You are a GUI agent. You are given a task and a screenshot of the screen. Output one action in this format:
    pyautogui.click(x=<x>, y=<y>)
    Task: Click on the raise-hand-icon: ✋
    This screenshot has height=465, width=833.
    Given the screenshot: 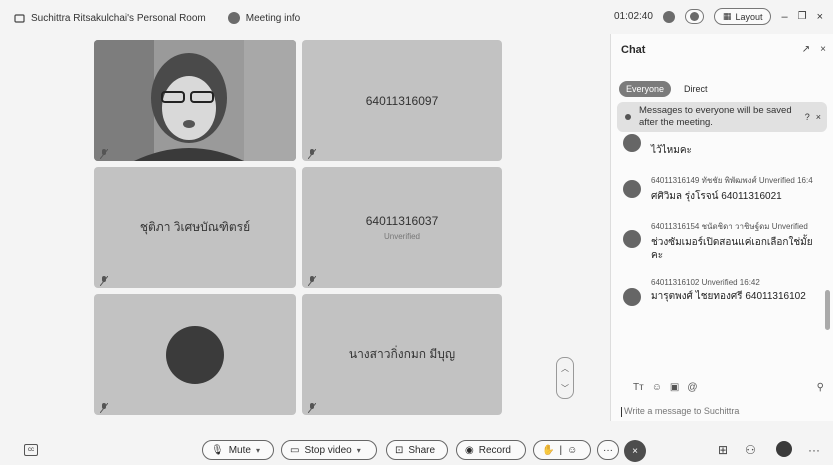 What is the action you would take?
    pyautogui.click(x=548, y=450)
    